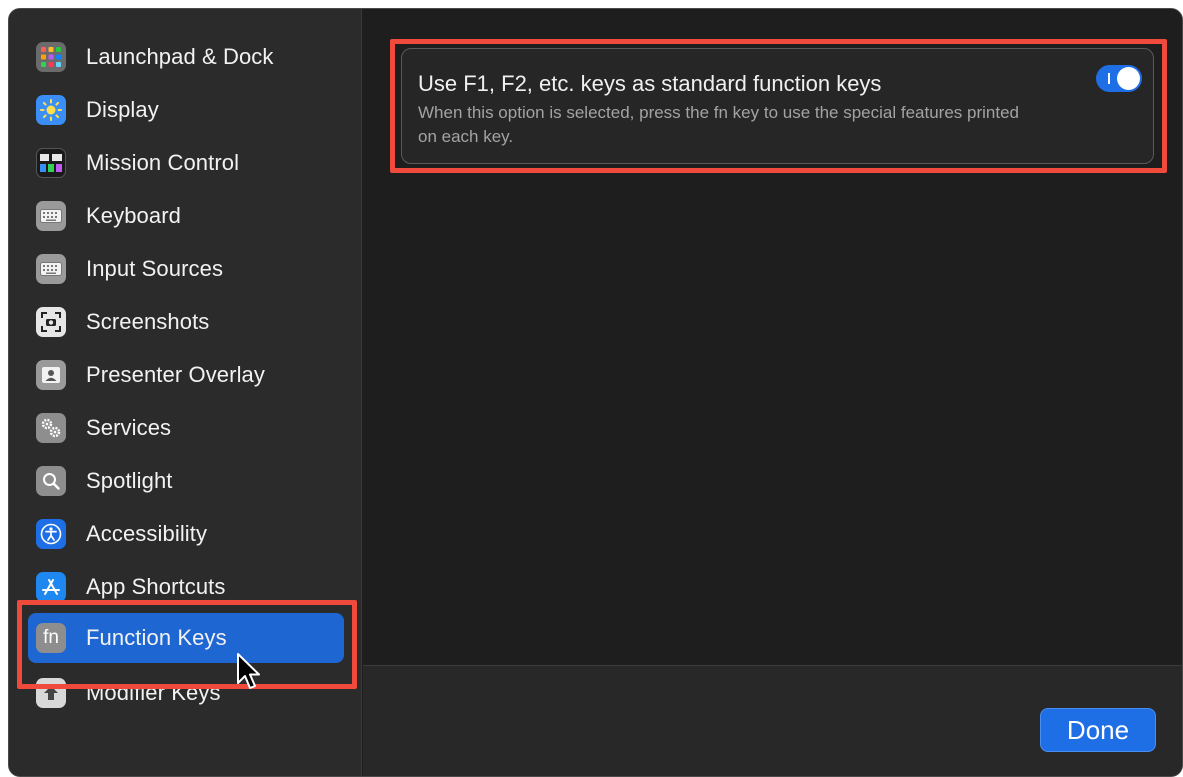  I want to click on presenter-overlay-icon, so click(51, 375).